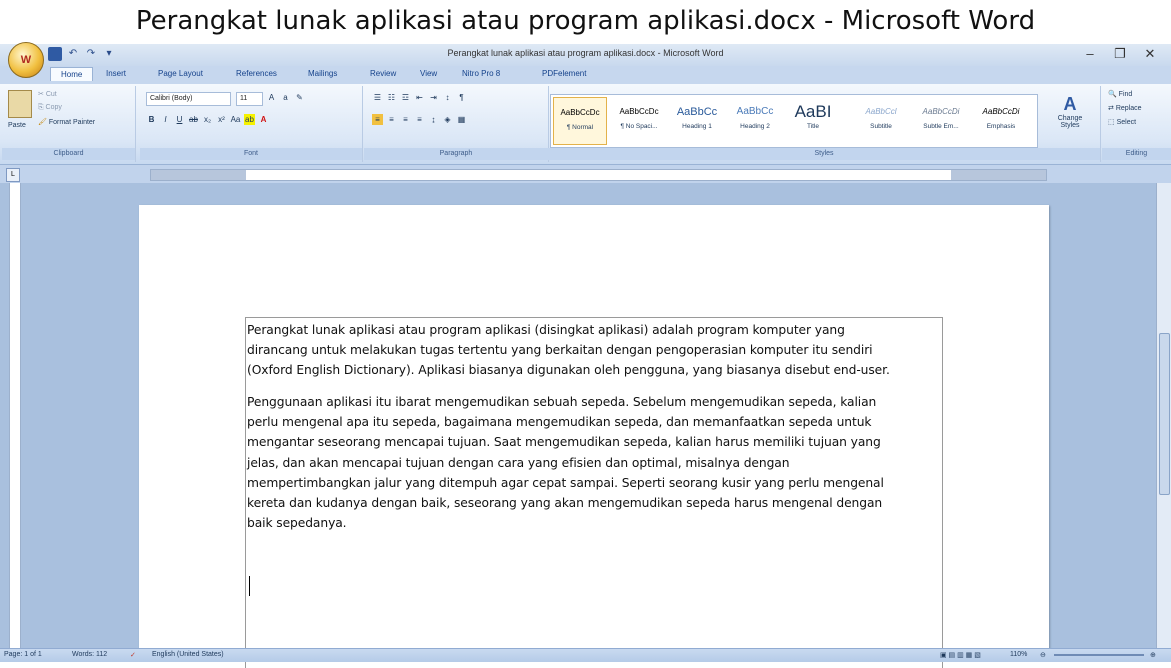 The height and width of the screenshot is (668, 1171). I want to click on restore-button: ❐, so click(1120, 54).